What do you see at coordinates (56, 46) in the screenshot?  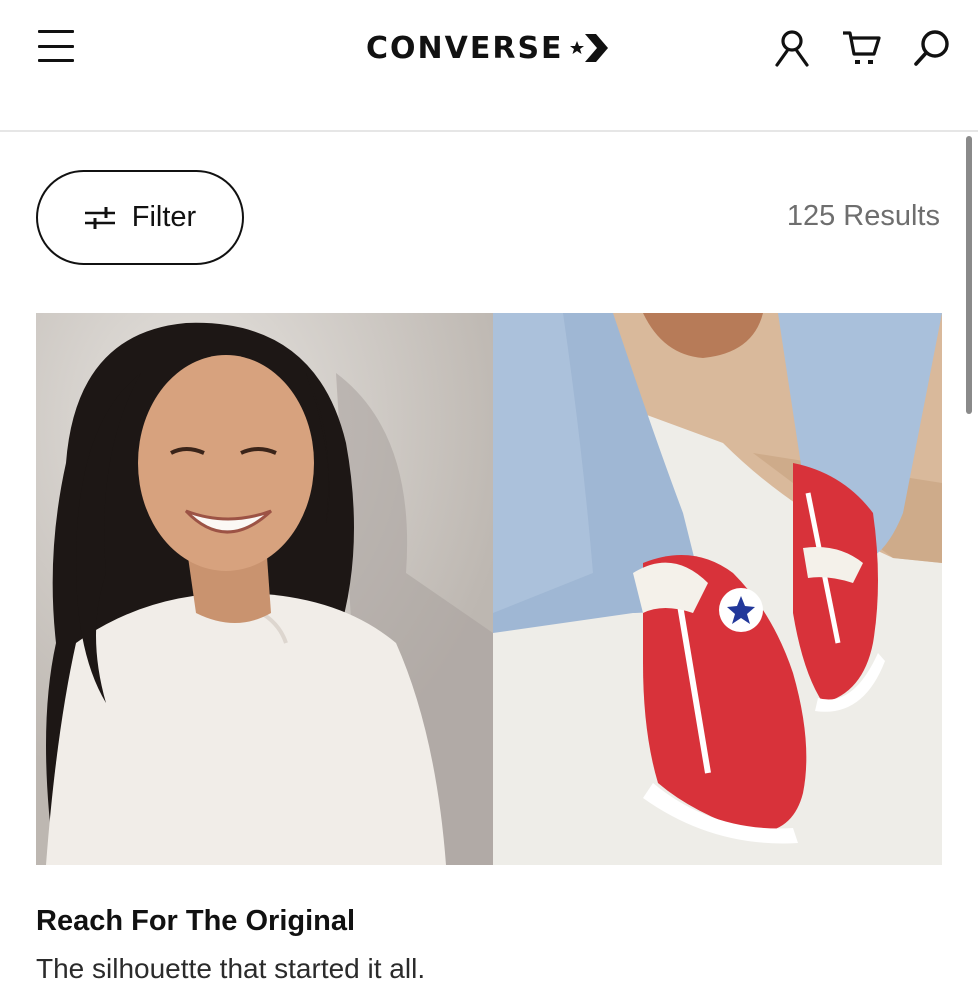 I see `hamburger-menu-icon` at bounding box center [56, 46].